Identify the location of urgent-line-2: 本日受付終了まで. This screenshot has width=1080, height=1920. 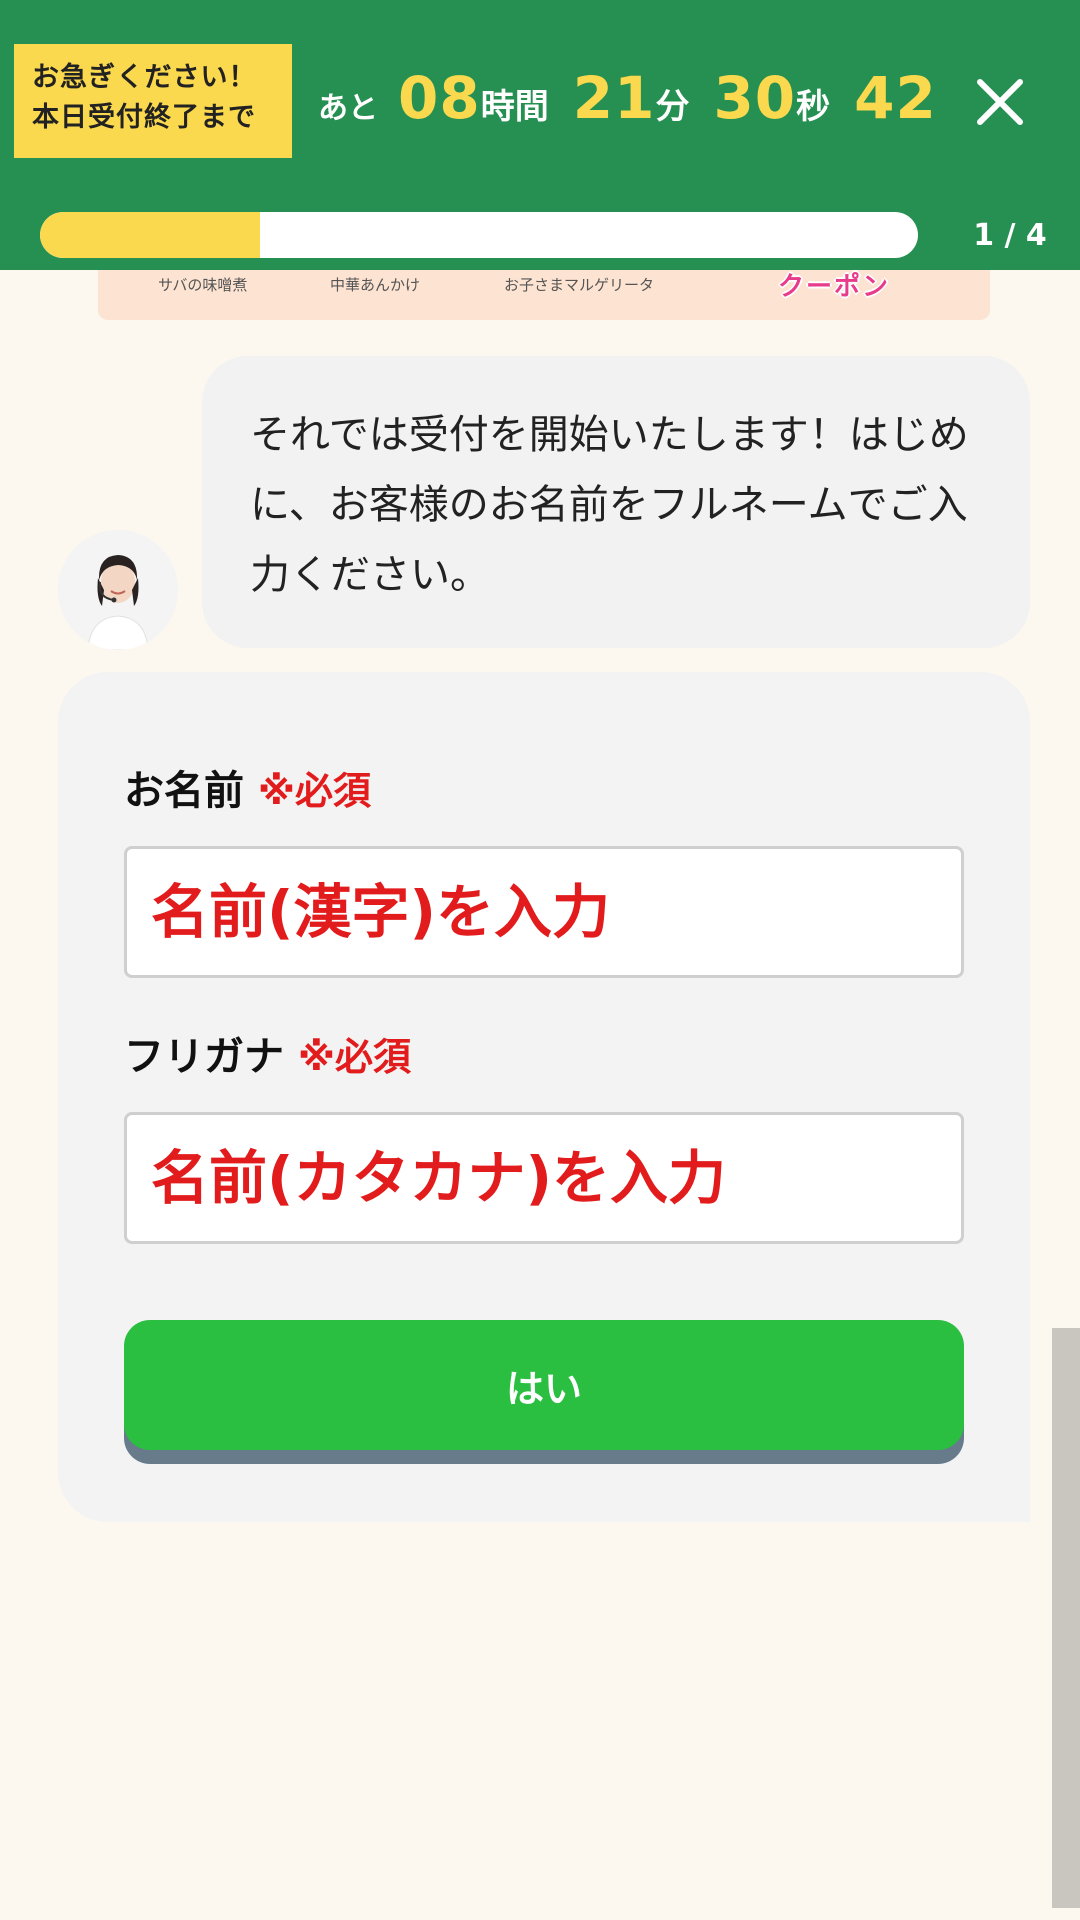
(144, 117).